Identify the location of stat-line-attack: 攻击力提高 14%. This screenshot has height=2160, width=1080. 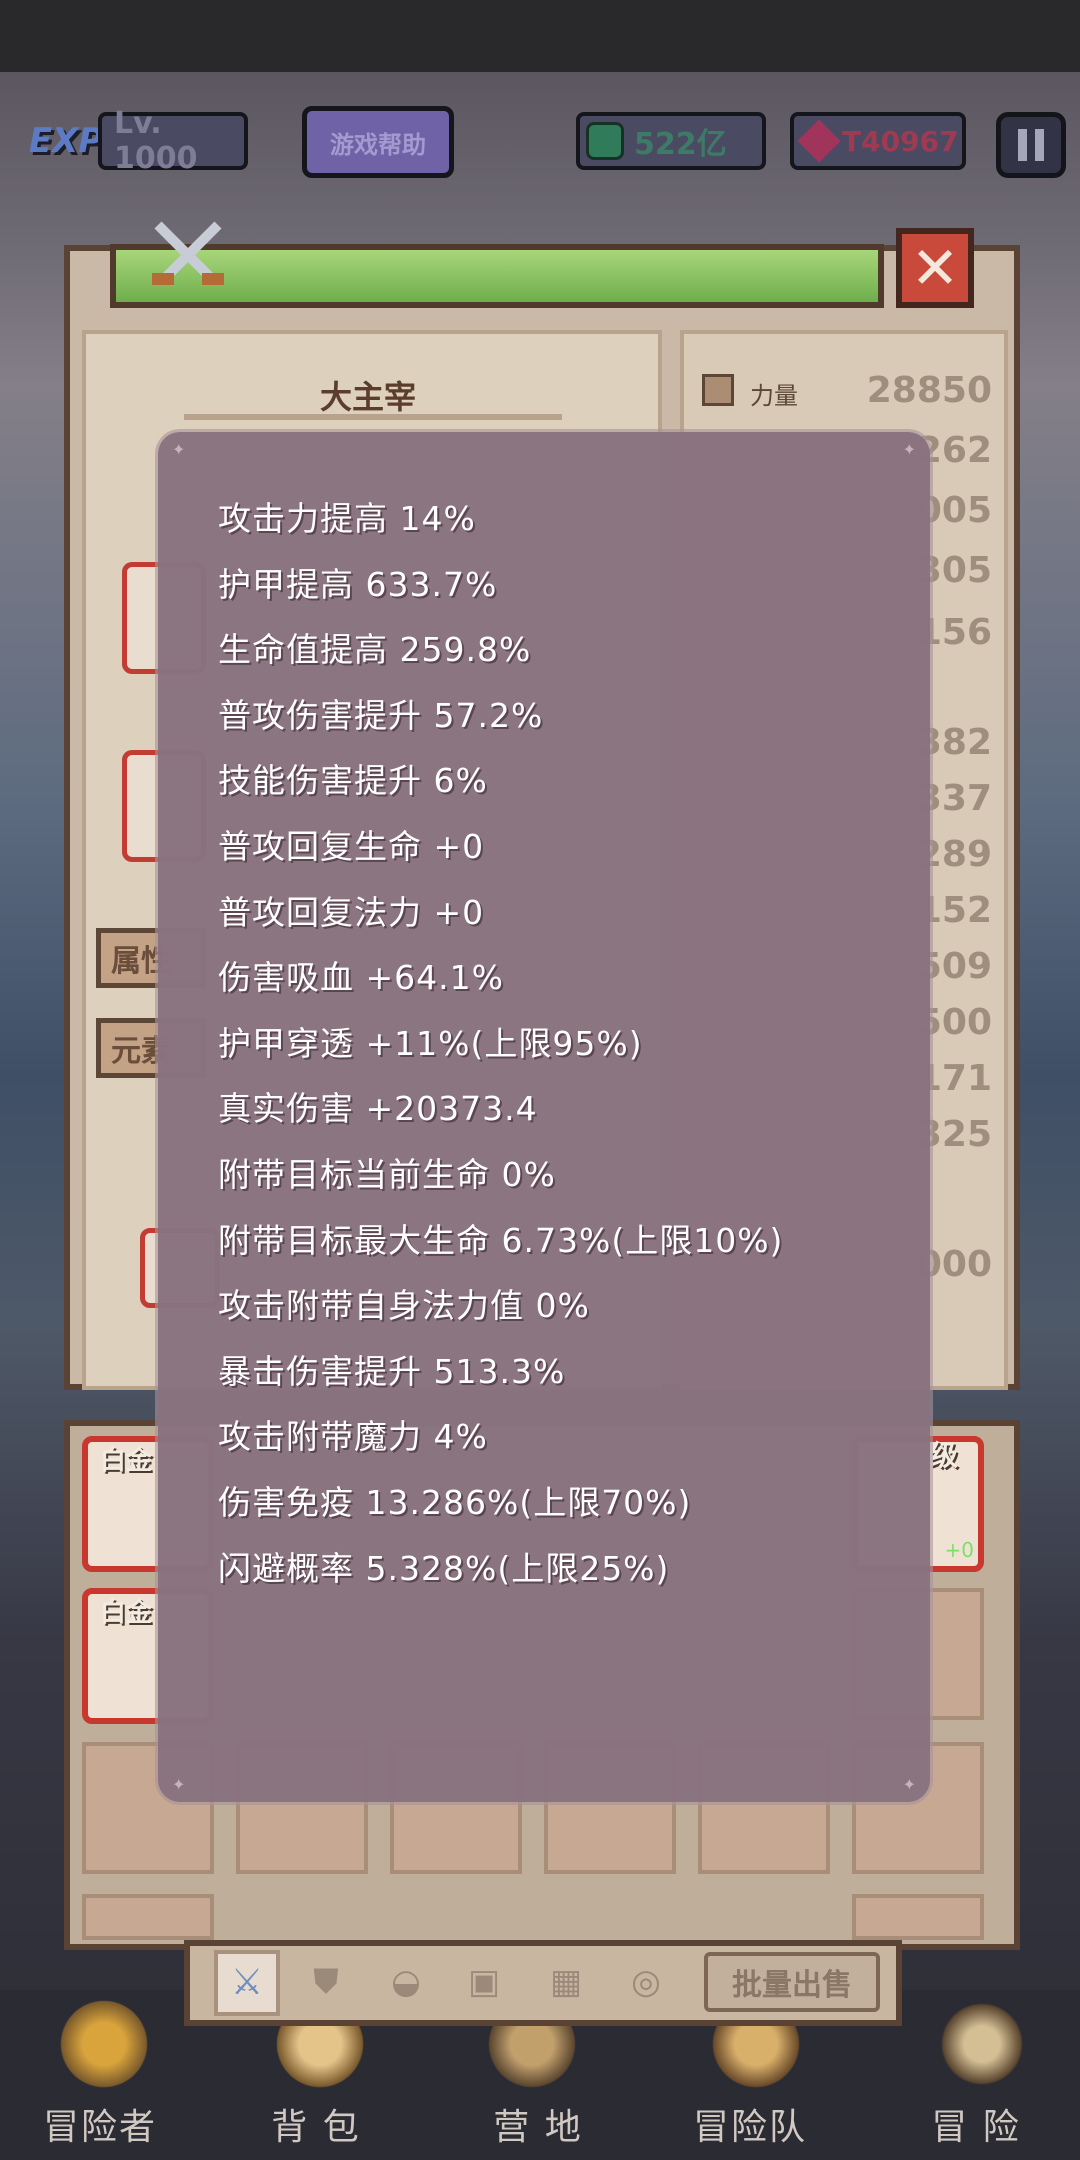
(347, 518).